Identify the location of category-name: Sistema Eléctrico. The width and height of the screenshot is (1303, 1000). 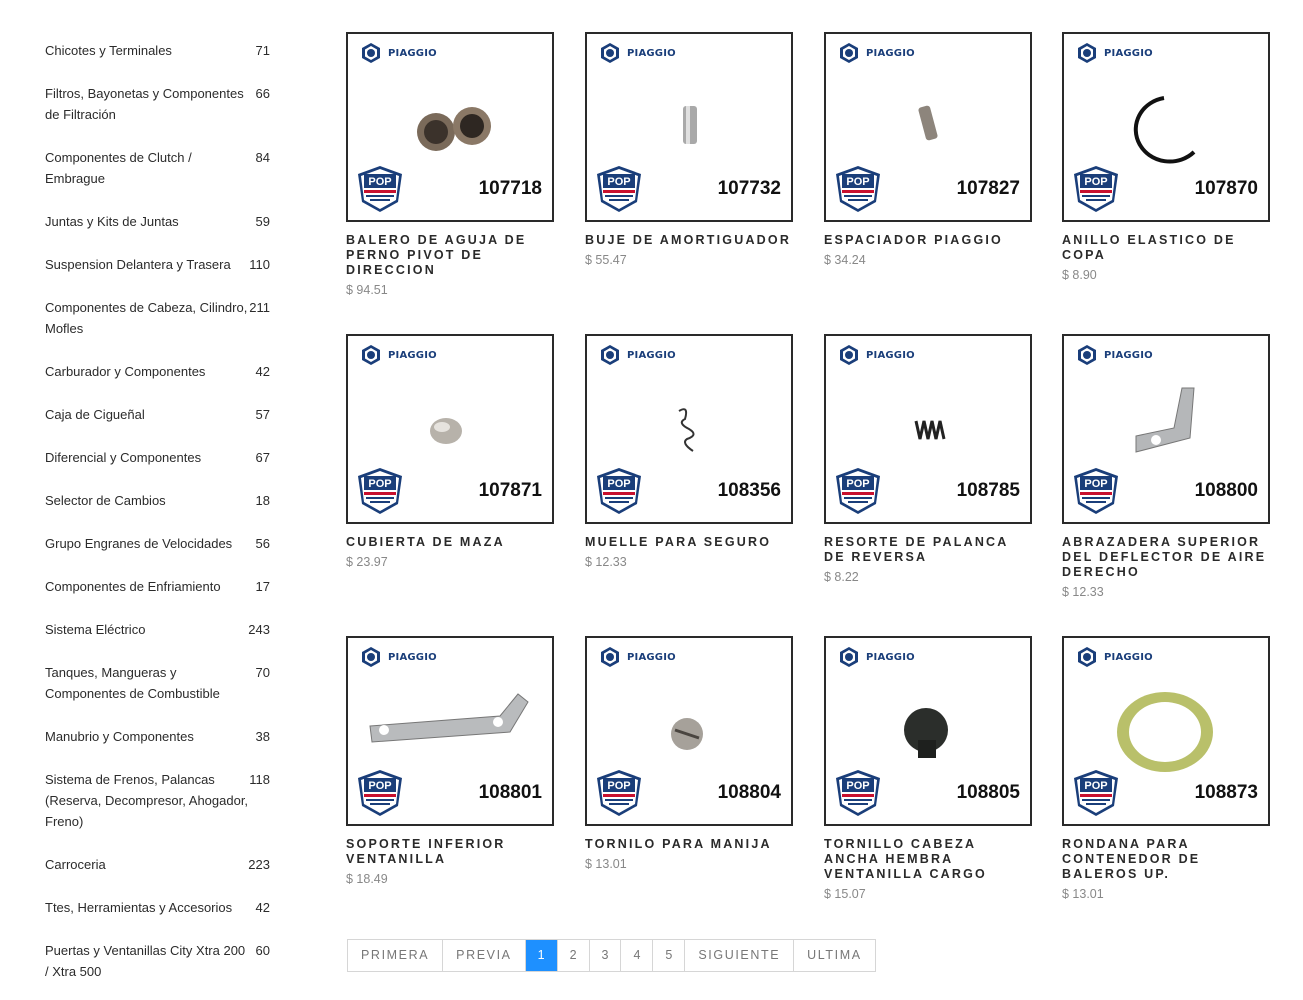
(95, 629).